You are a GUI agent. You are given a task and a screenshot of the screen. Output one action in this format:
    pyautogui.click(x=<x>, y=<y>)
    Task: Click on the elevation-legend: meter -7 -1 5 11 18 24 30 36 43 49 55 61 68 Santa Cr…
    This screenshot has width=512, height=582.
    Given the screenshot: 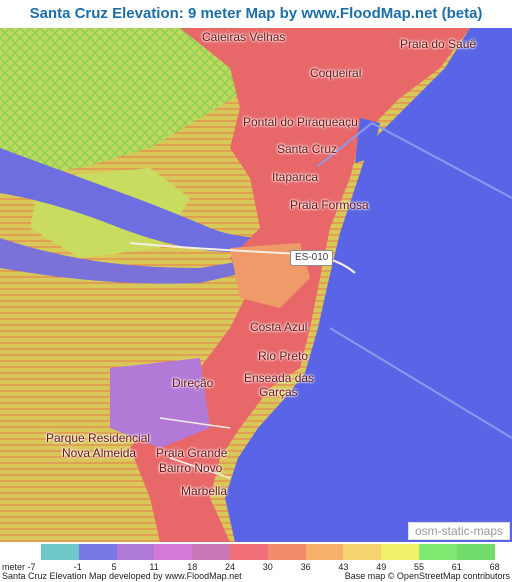 What is the action you would take?
    pyautogui.click(x=256, y=562)
    